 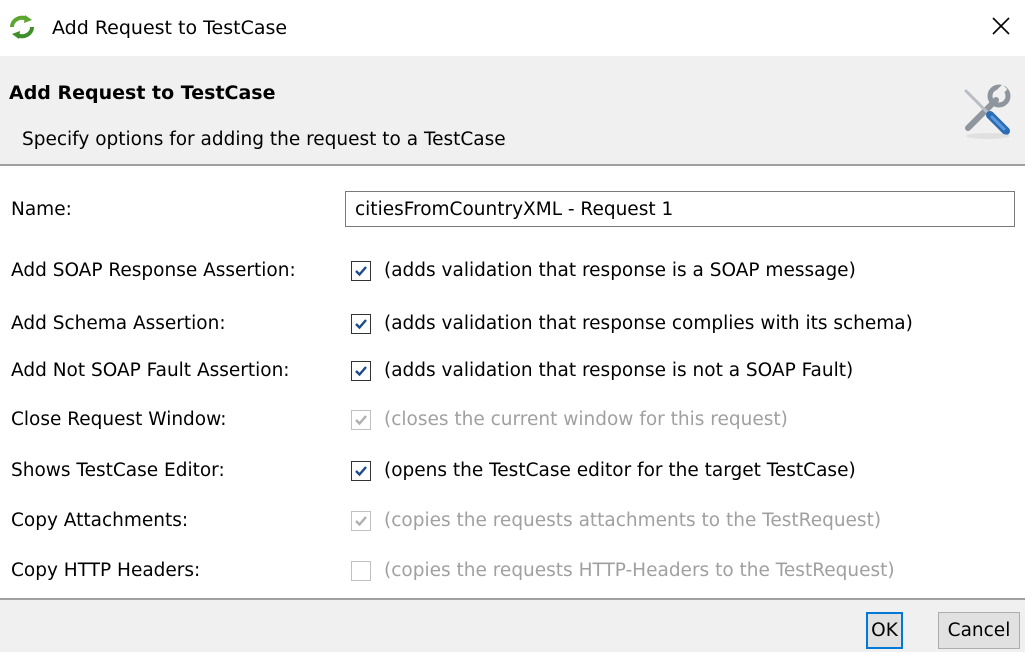 I want to click on window-title: Add Request to TestCase, so click(x=170, y=28).